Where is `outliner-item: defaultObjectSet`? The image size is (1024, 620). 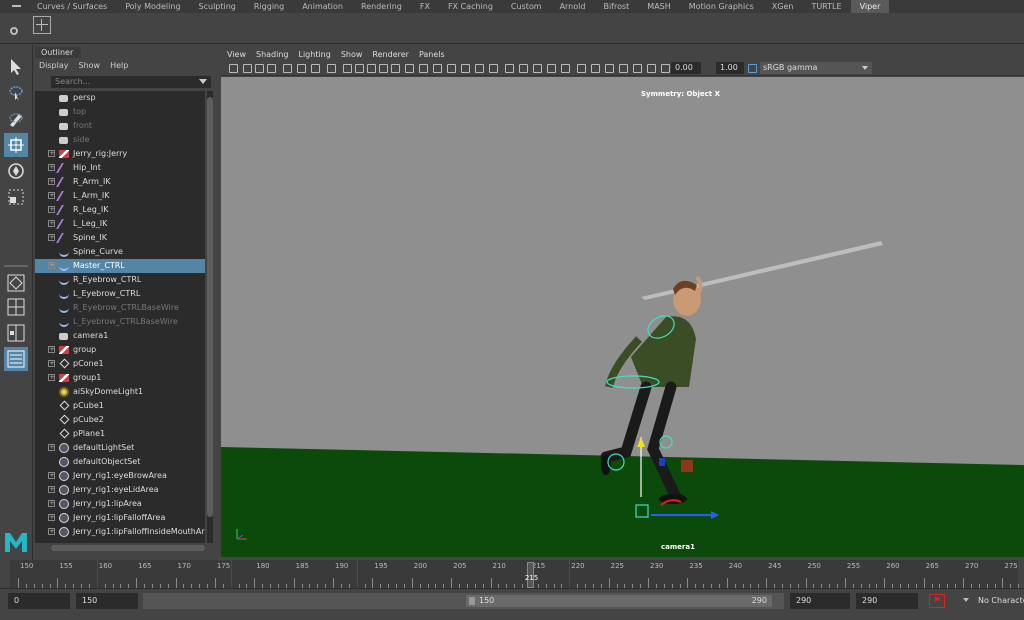 outliner-item: defaultObjectSet is located at coordinates (120, 462).